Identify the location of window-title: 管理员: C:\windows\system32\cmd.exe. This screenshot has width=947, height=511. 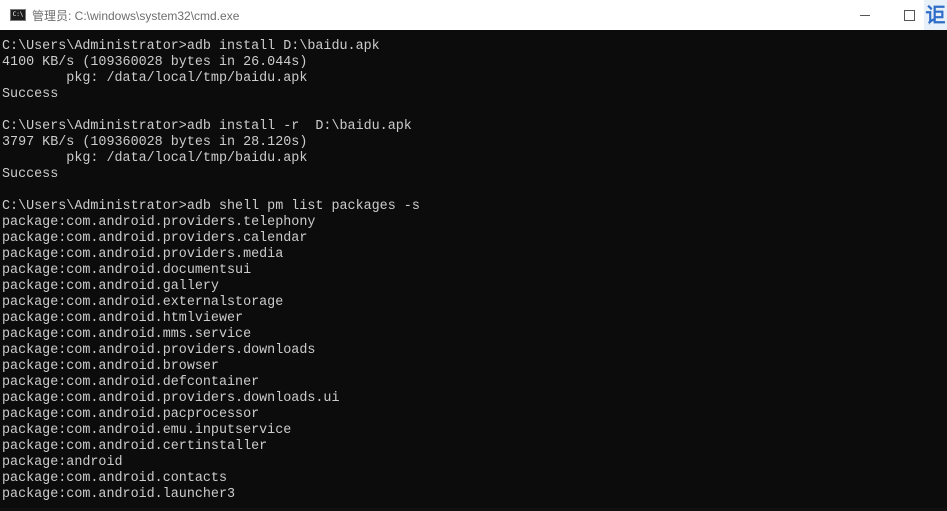
(136, 15).